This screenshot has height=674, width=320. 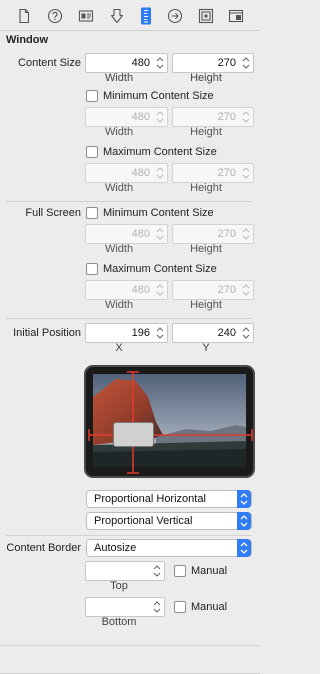 I want to click on min-width-value: 480, so click(x=140, y=117).